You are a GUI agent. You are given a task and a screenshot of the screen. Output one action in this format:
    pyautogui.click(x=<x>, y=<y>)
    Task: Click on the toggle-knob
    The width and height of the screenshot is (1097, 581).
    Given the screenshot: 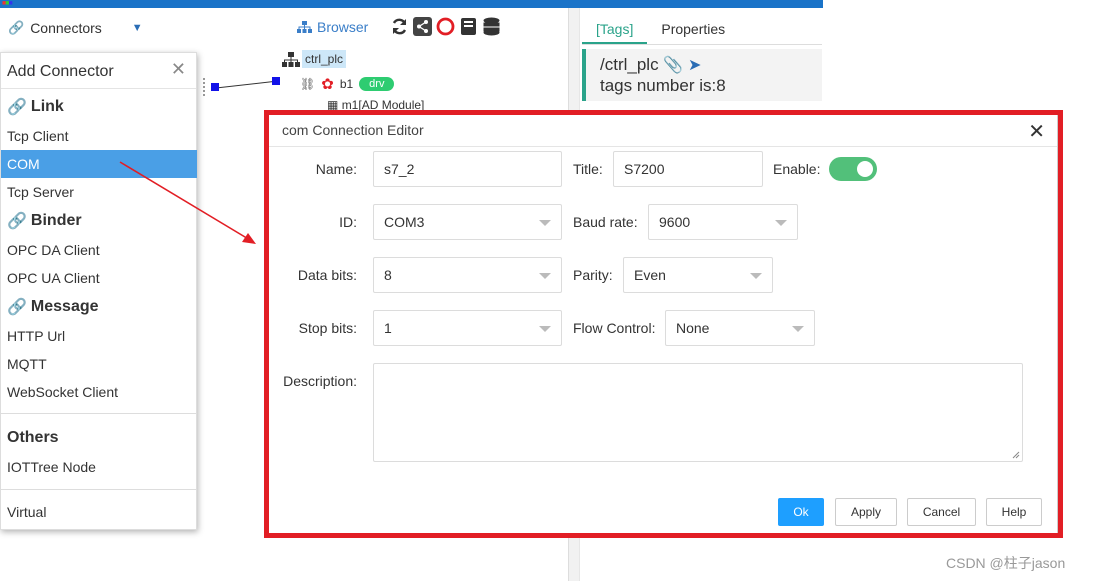 What is the action you would take?
    pyautogui.click(x=865, y=169)
    